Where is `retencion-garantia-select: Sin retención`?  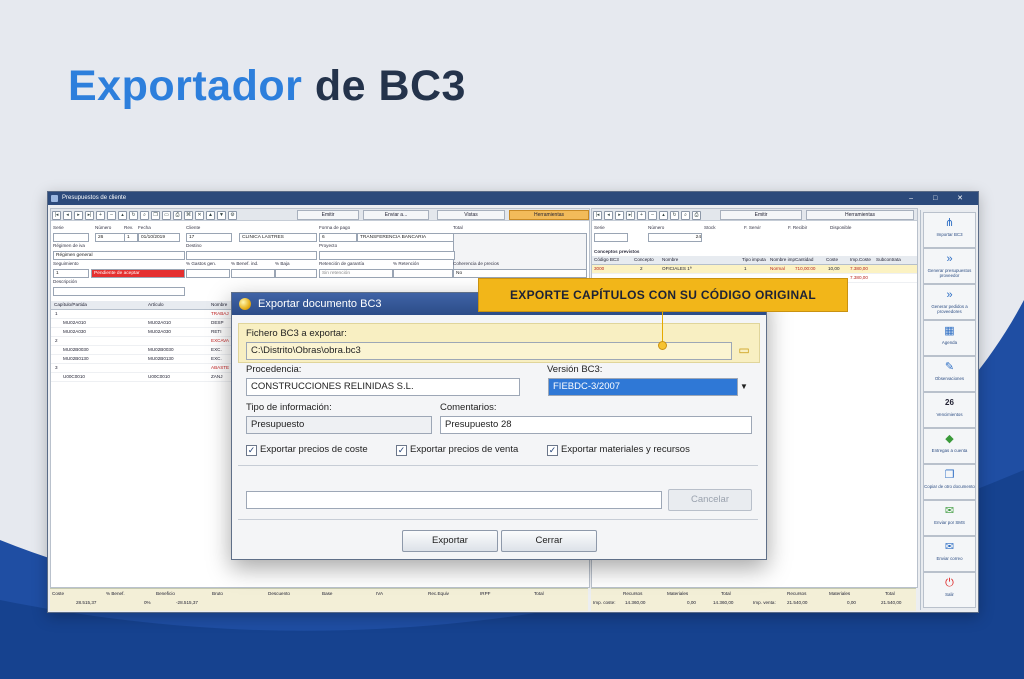
retencion-garantia-select: Sin retención is located at coordinates (356, 273).